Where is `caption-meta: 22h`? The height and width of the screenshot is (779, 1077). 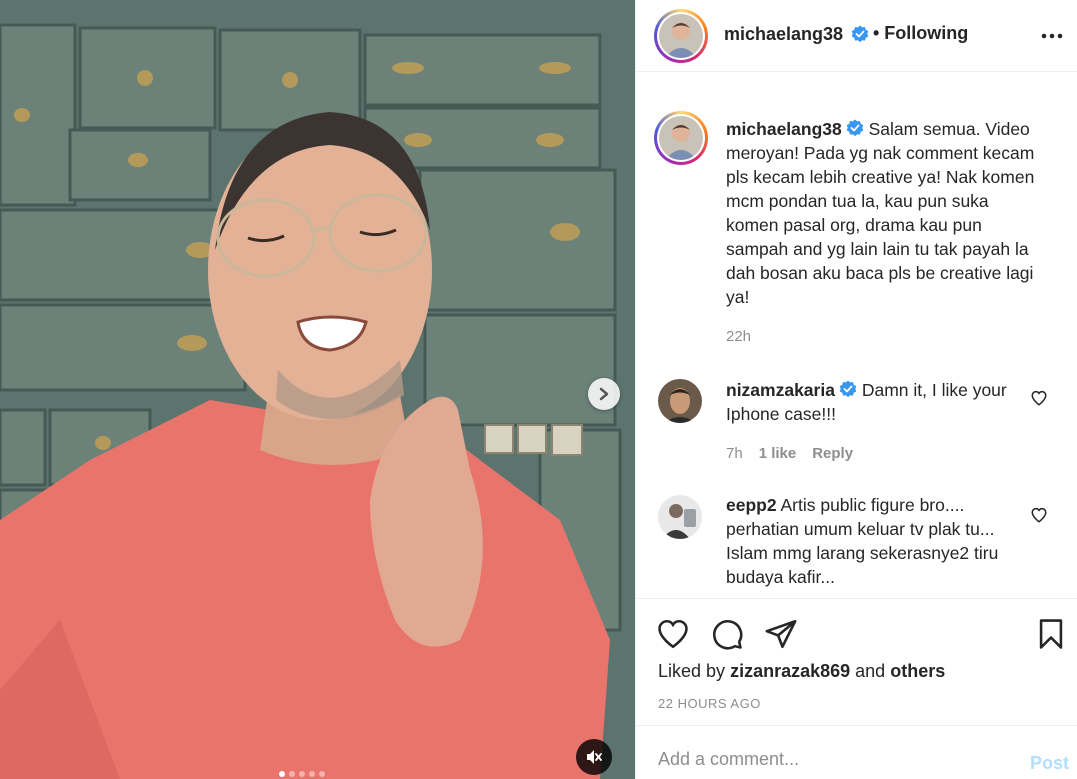
caption-meta: 22h is located at coordinates (738, 336).